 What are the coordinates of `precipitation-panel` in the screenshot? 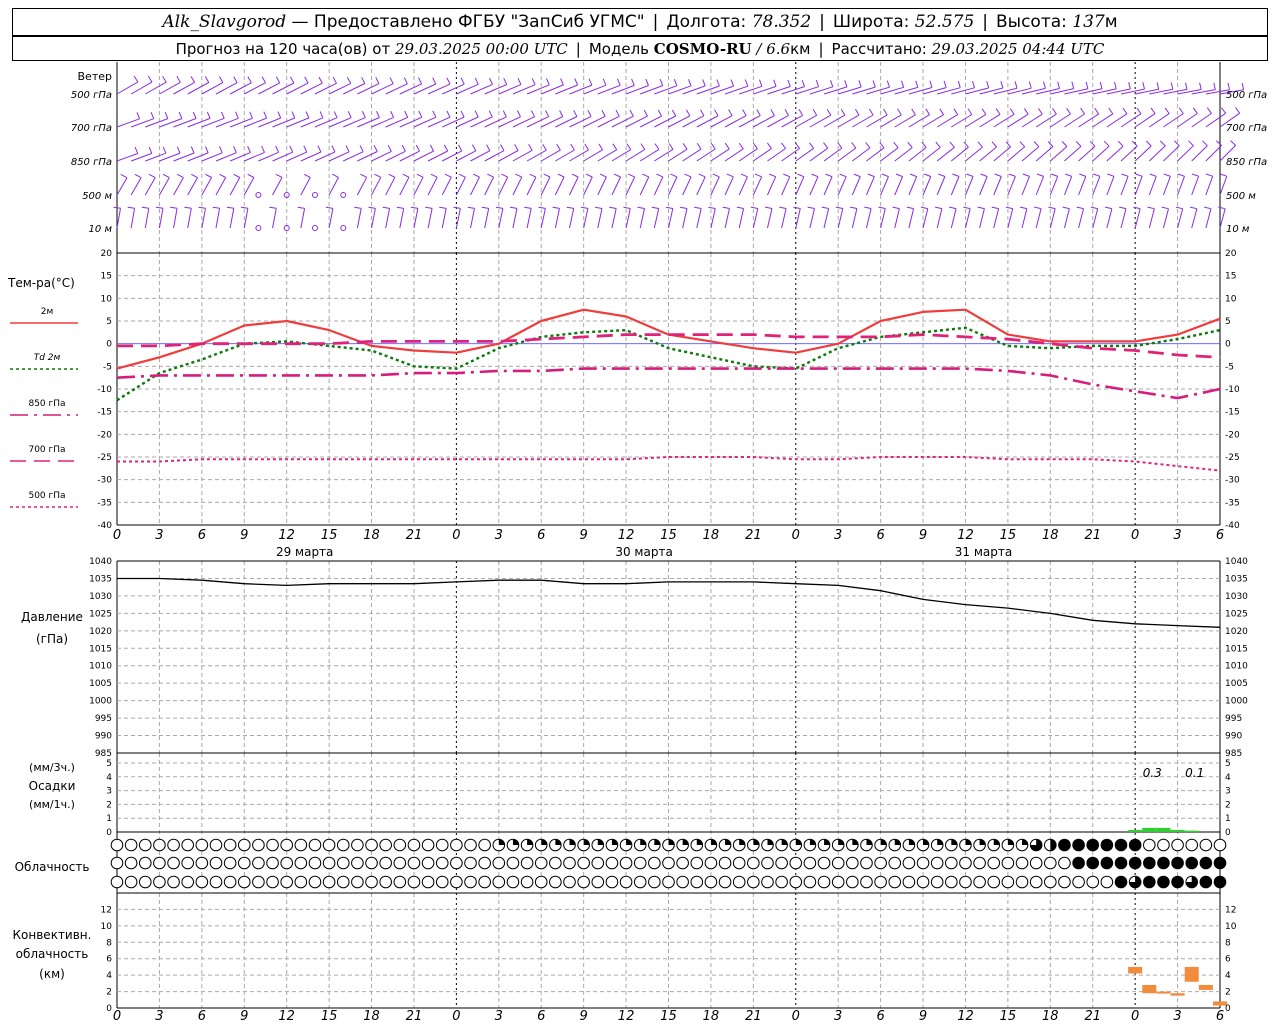 It's located at (1163, 829).